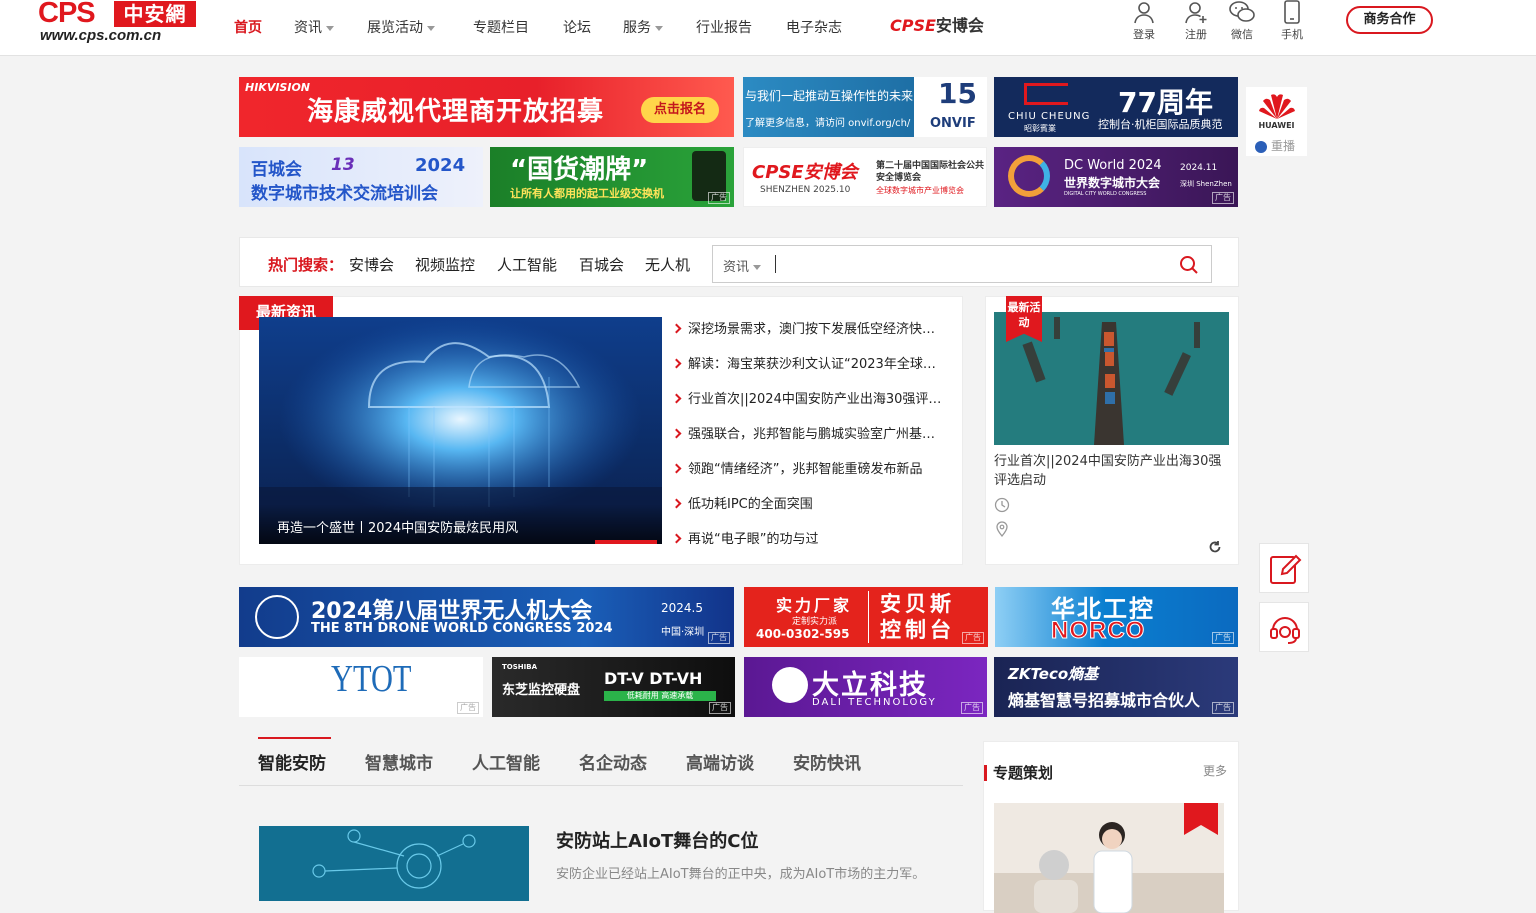  What do you see at coordinates (613, 761) in the screenshot?
I see `tab-enterprise-news: 名企动态` at bounding box center [613, 761].